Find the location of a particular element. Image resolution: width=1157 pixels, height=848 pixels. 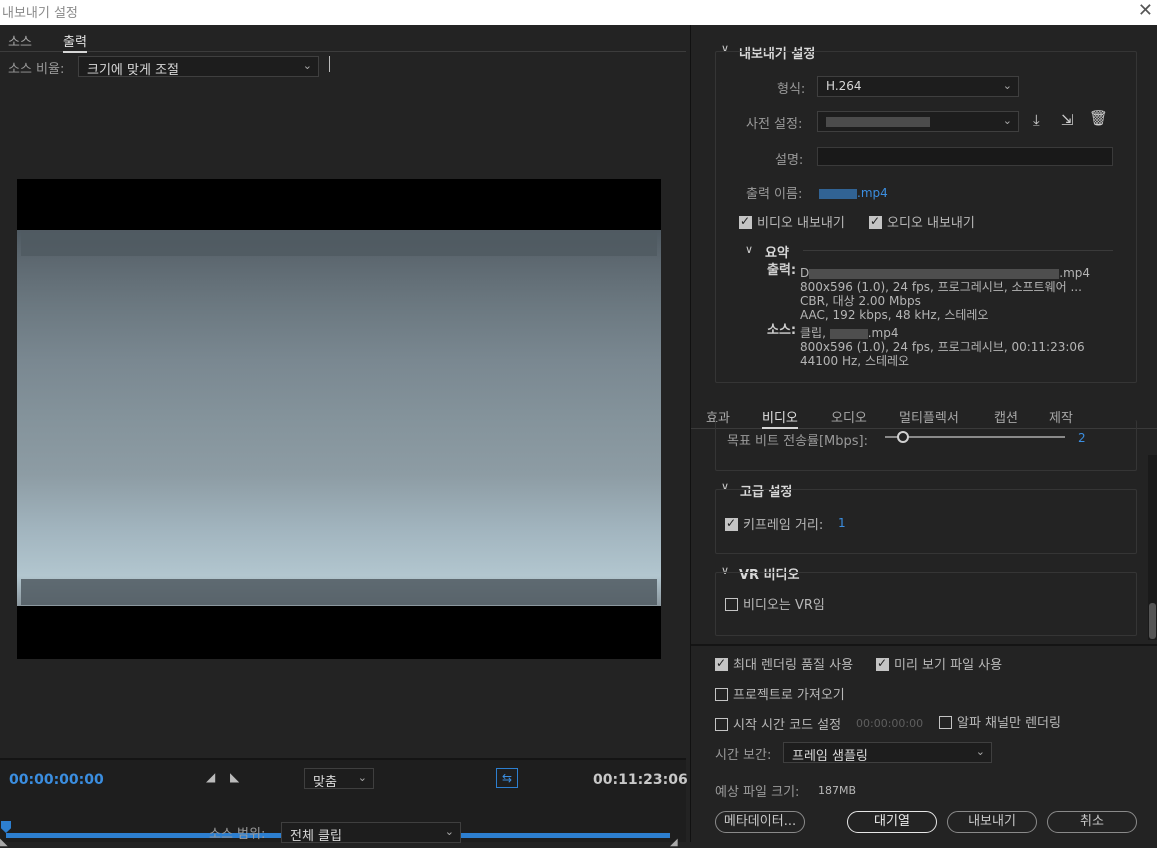

start-timecode-value: 00:00:00:00 is located at coordinates (890, 723).